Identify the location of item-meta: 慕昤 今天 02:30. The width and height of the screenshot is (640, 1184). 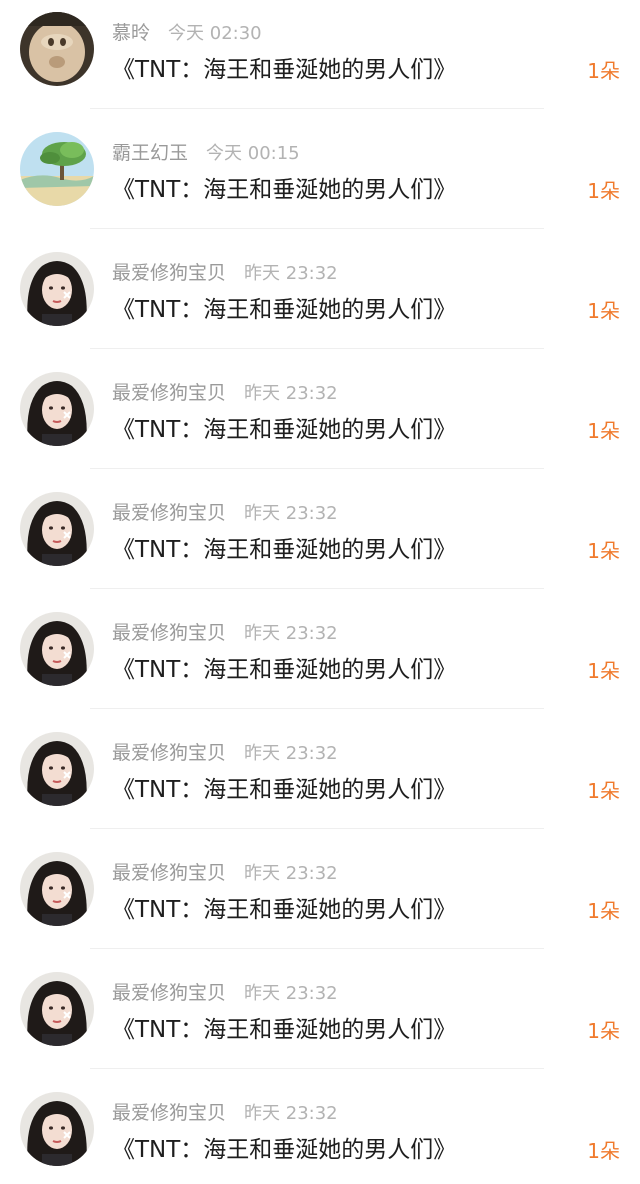
(187, 33).